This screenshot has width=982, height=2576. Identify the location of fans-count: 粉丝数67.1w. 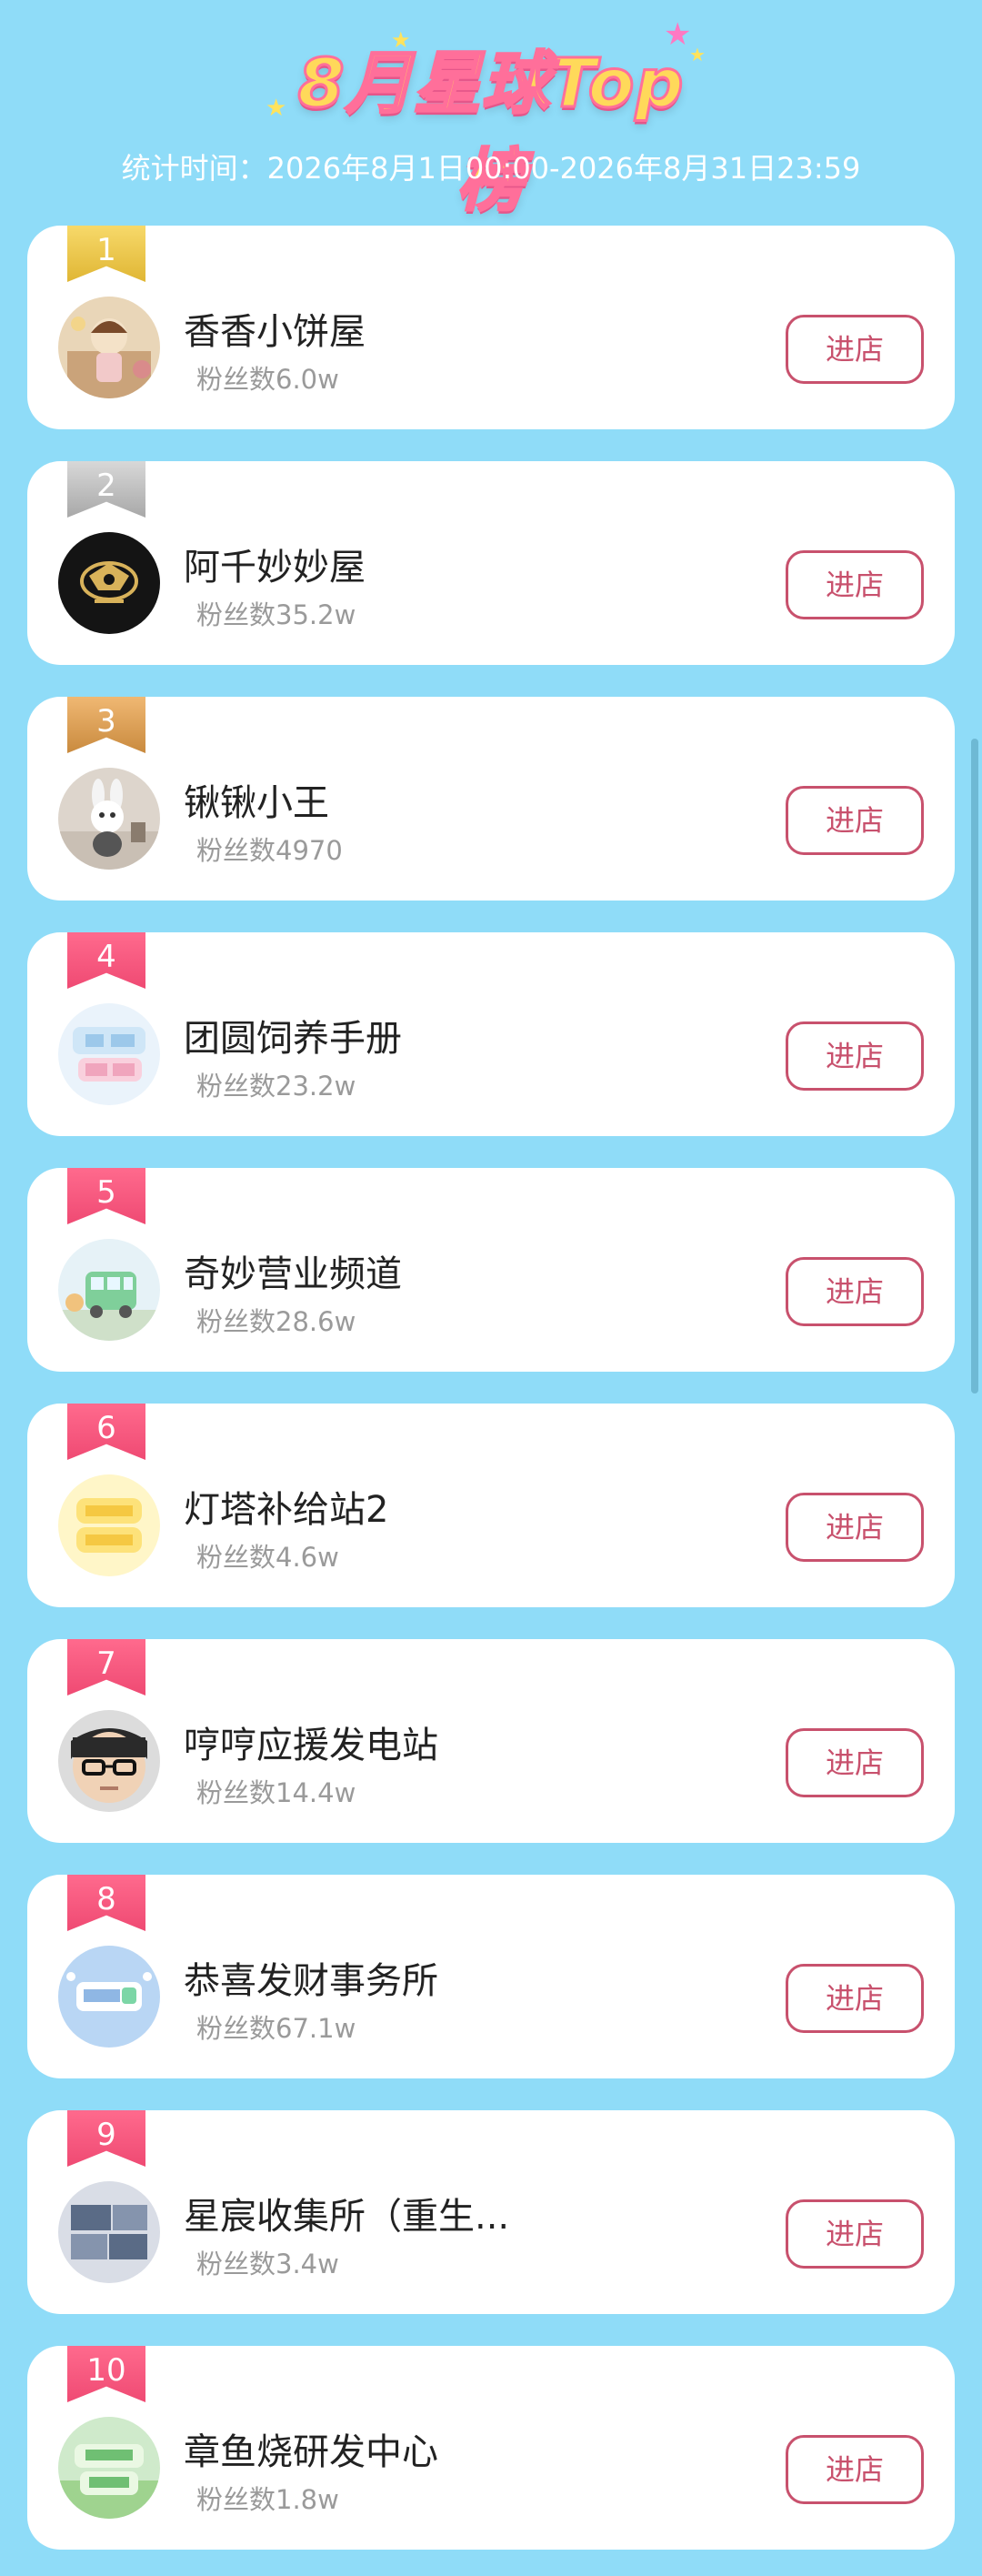
(276, 2028).